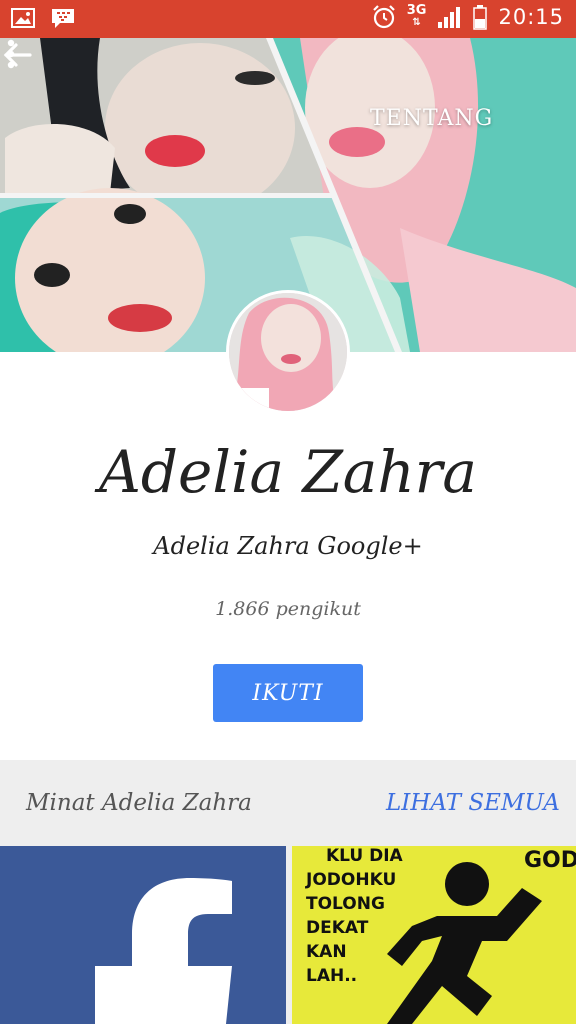 The image size is (576, 1024). I want to click on bbm-icon, so click(63, 18).